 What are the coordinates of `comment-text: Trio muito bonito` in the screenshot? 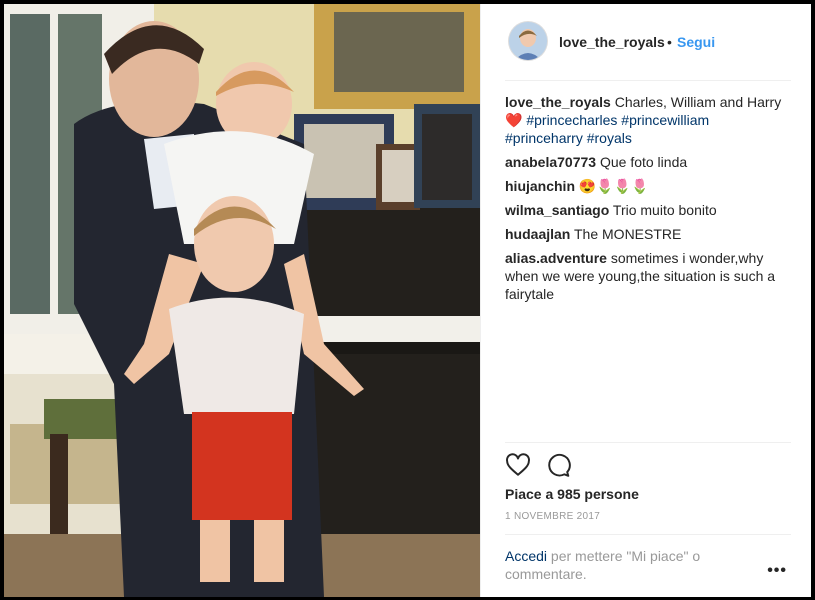 It's located at (664, 210).